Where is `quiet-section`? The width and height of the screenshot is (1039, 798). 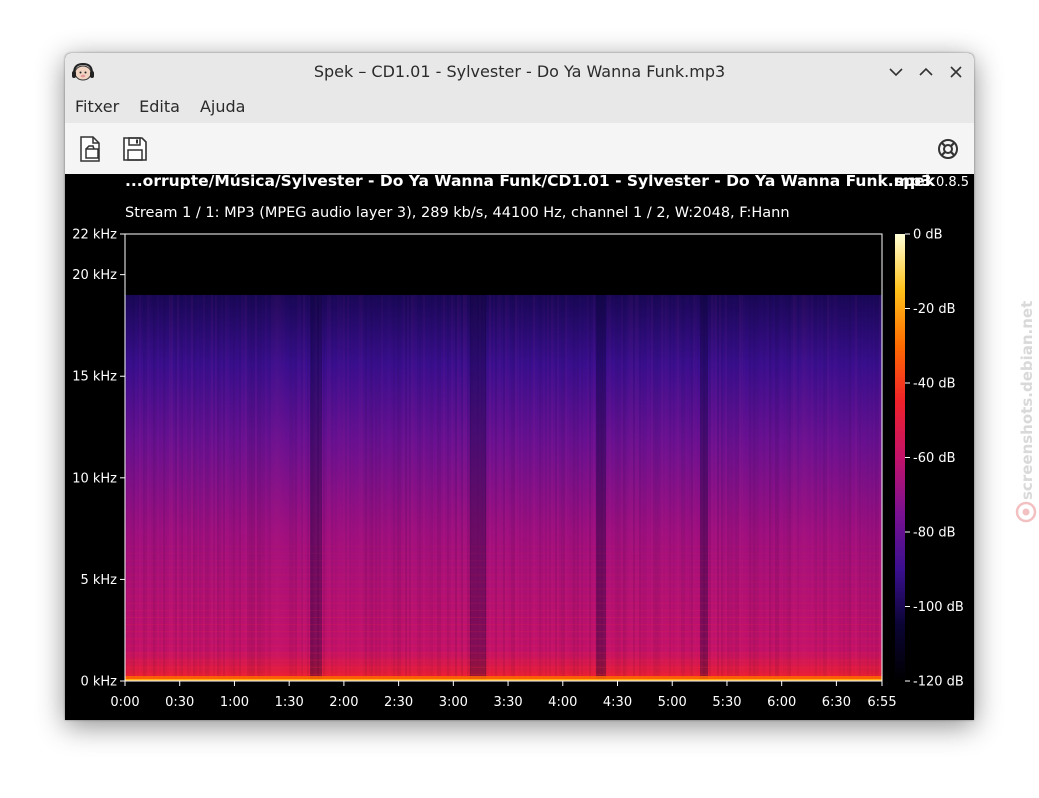
quiet-section is located at coordinates (316, 487).